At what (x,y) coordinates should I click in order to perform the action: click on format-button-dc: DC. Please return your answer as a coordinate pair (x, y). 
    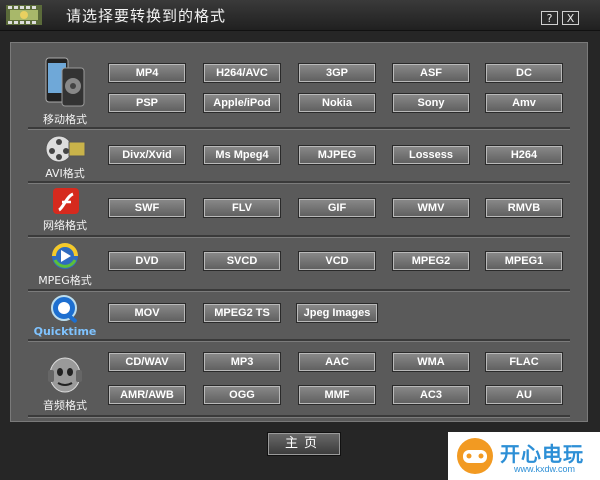
    Looking at the image, I should click on (524, 73).